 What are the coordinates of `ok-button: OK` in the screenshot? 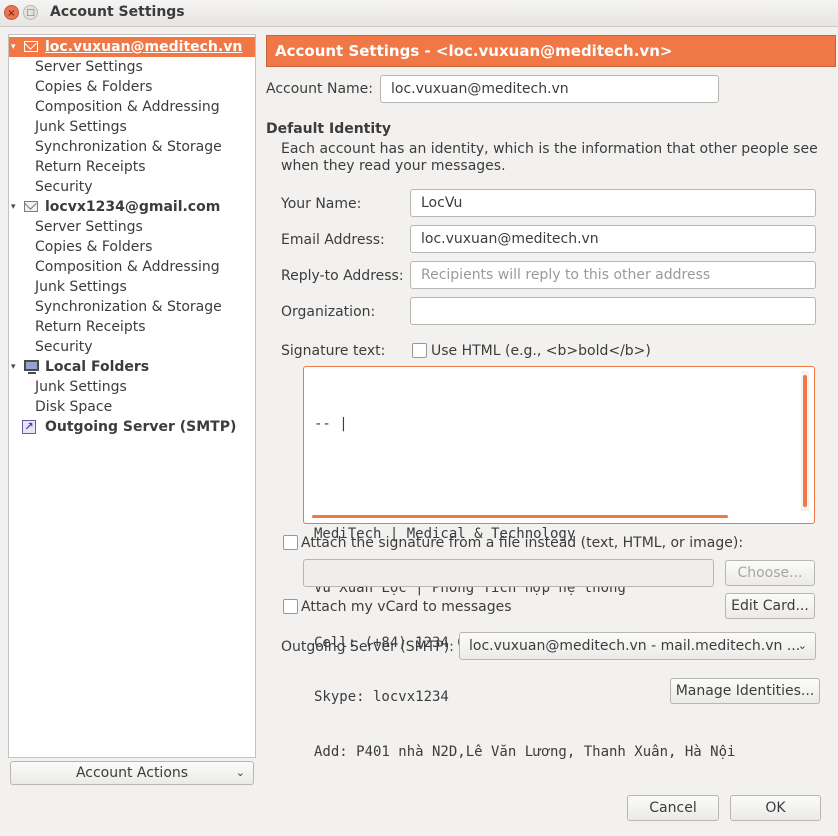 It's located at (775, 808).